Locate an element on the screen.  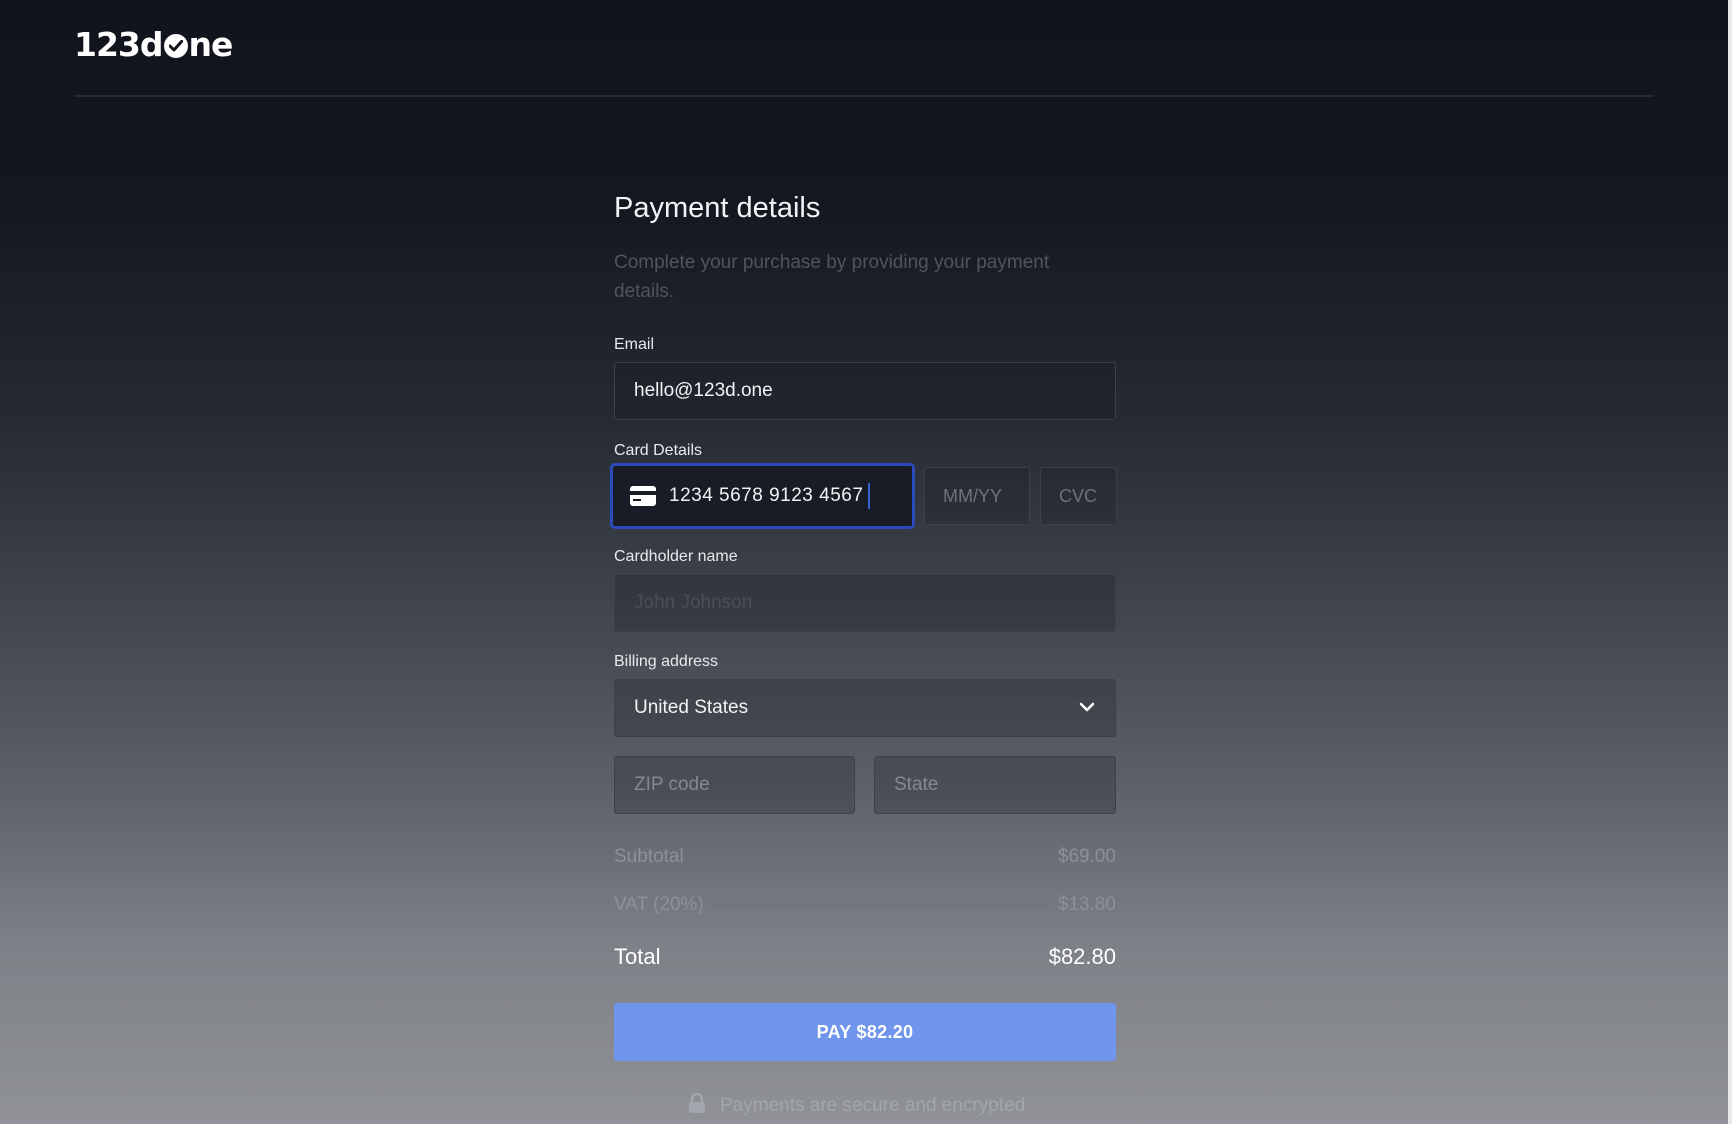
vat-value: $13.80 is located at coordinates (1086, 904).